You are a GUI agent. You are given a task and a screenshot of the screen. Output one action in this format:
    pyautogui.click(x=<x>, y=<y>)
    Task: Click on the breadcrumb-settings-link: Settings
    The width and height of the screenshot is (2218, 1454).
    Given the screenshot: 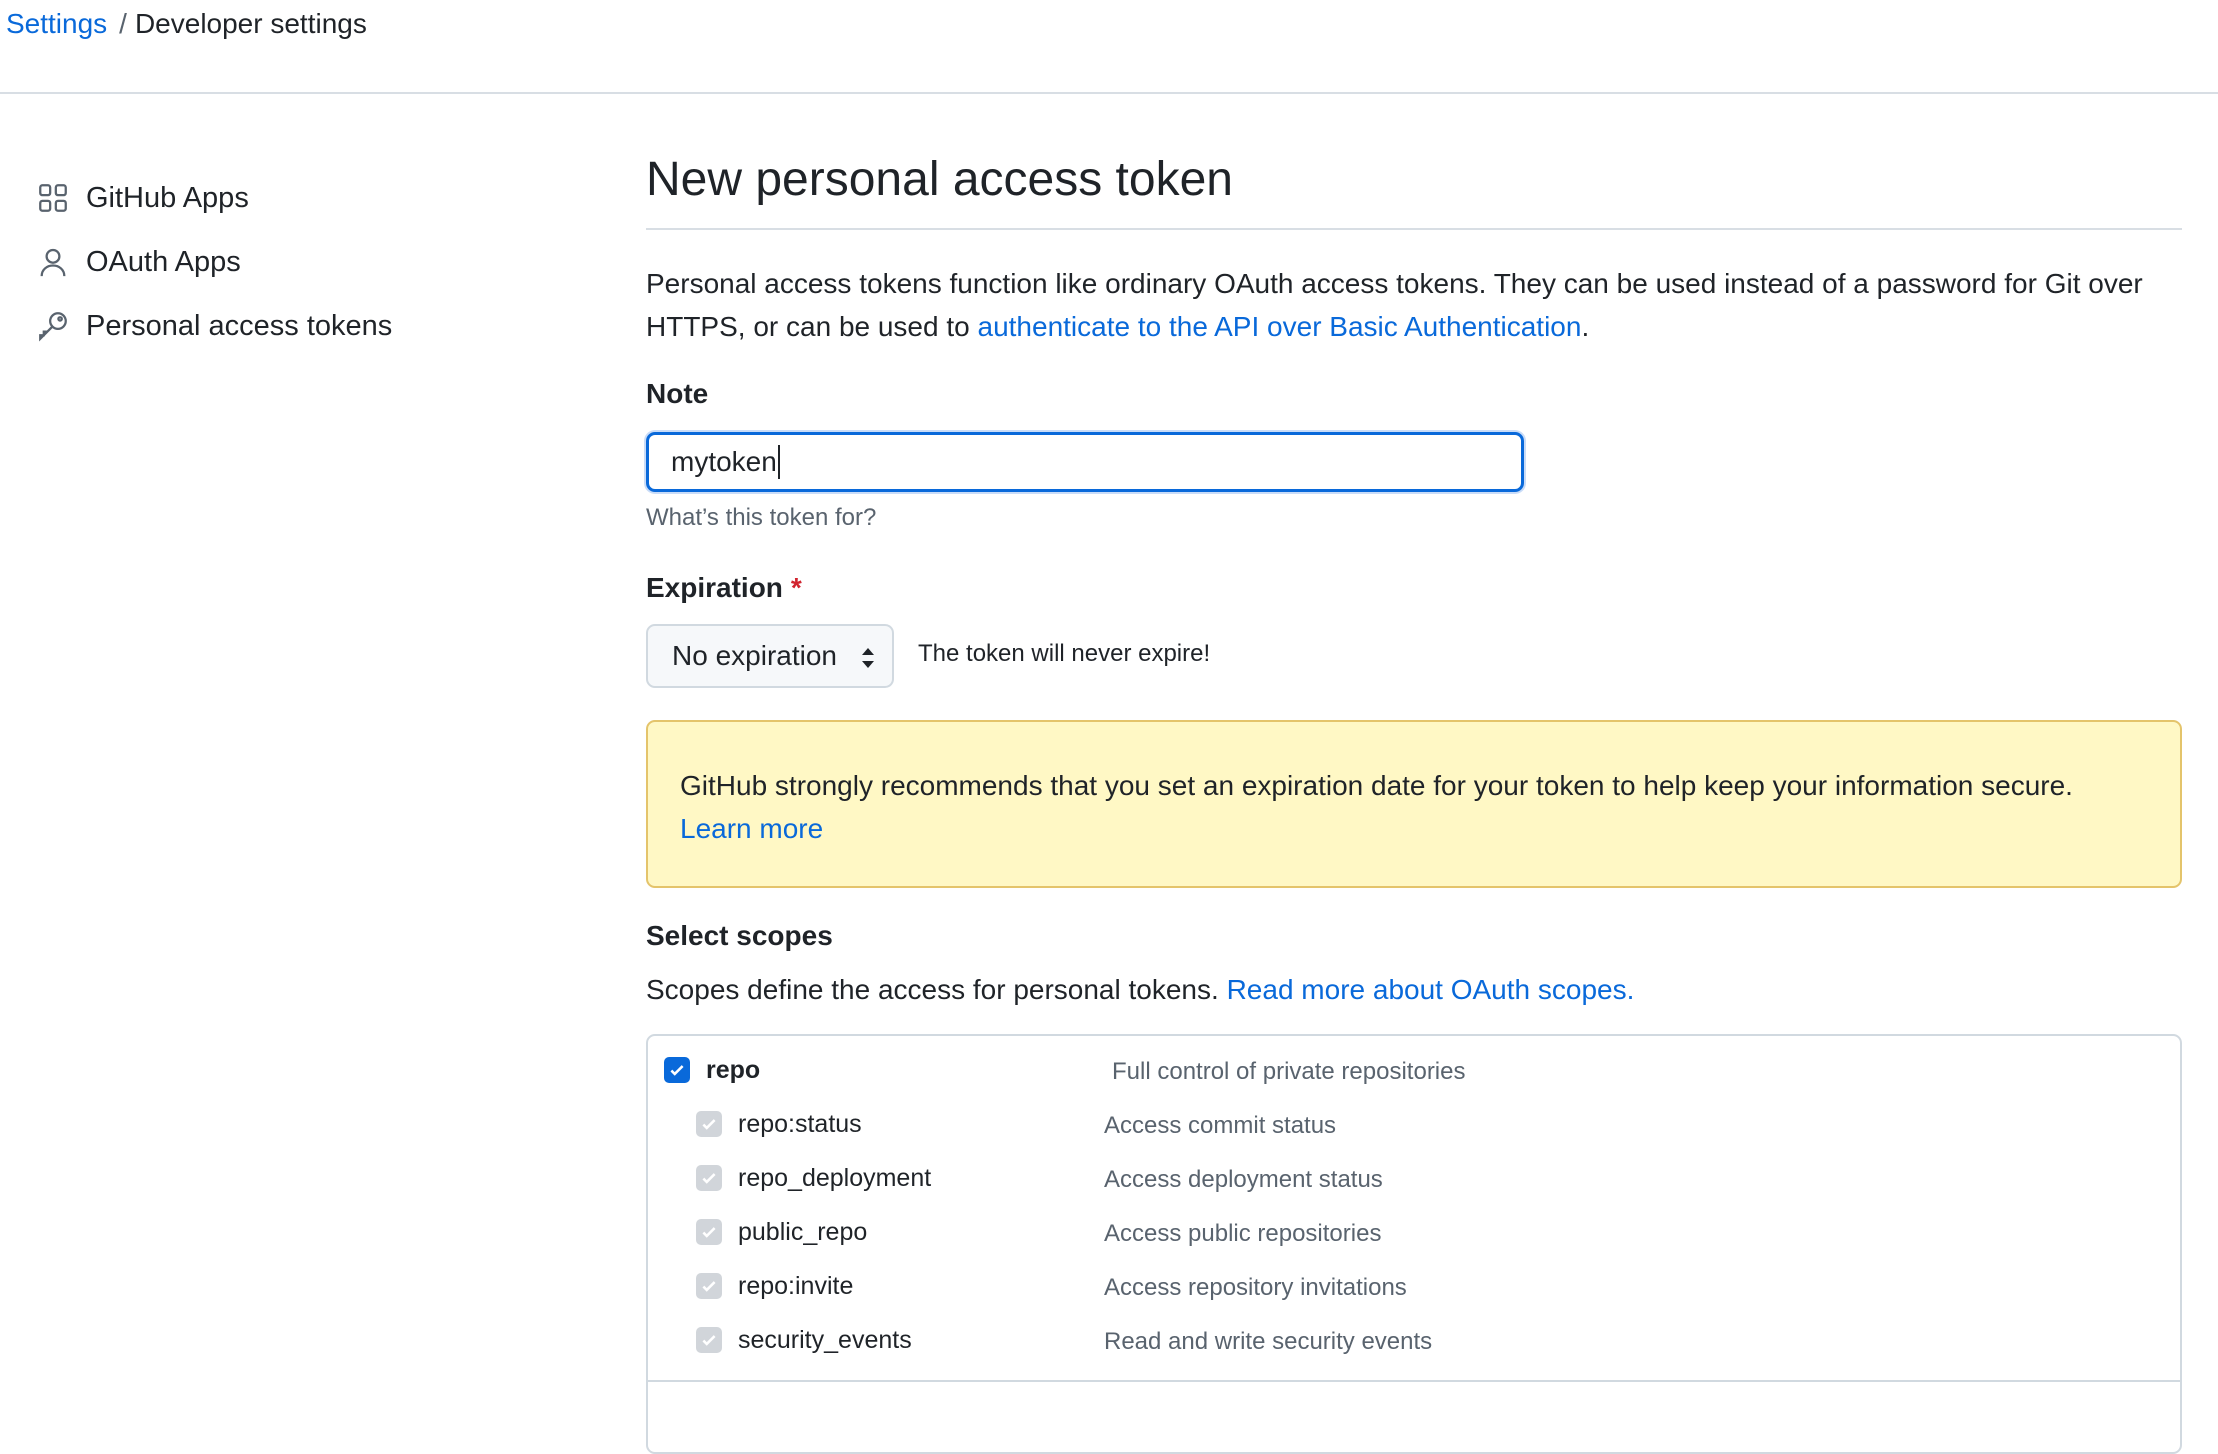 What is the action you would take?
    pyautogui.click(x=56, y=23)
    